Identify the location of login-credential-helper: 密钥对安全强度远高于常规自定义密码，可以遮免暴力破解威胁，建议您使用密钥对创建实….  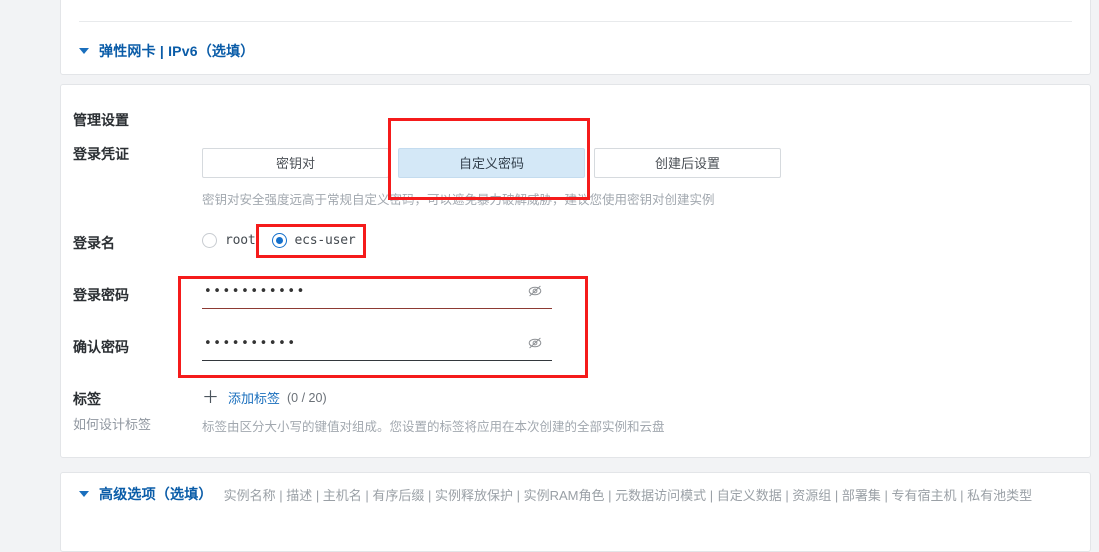
(458, 200).